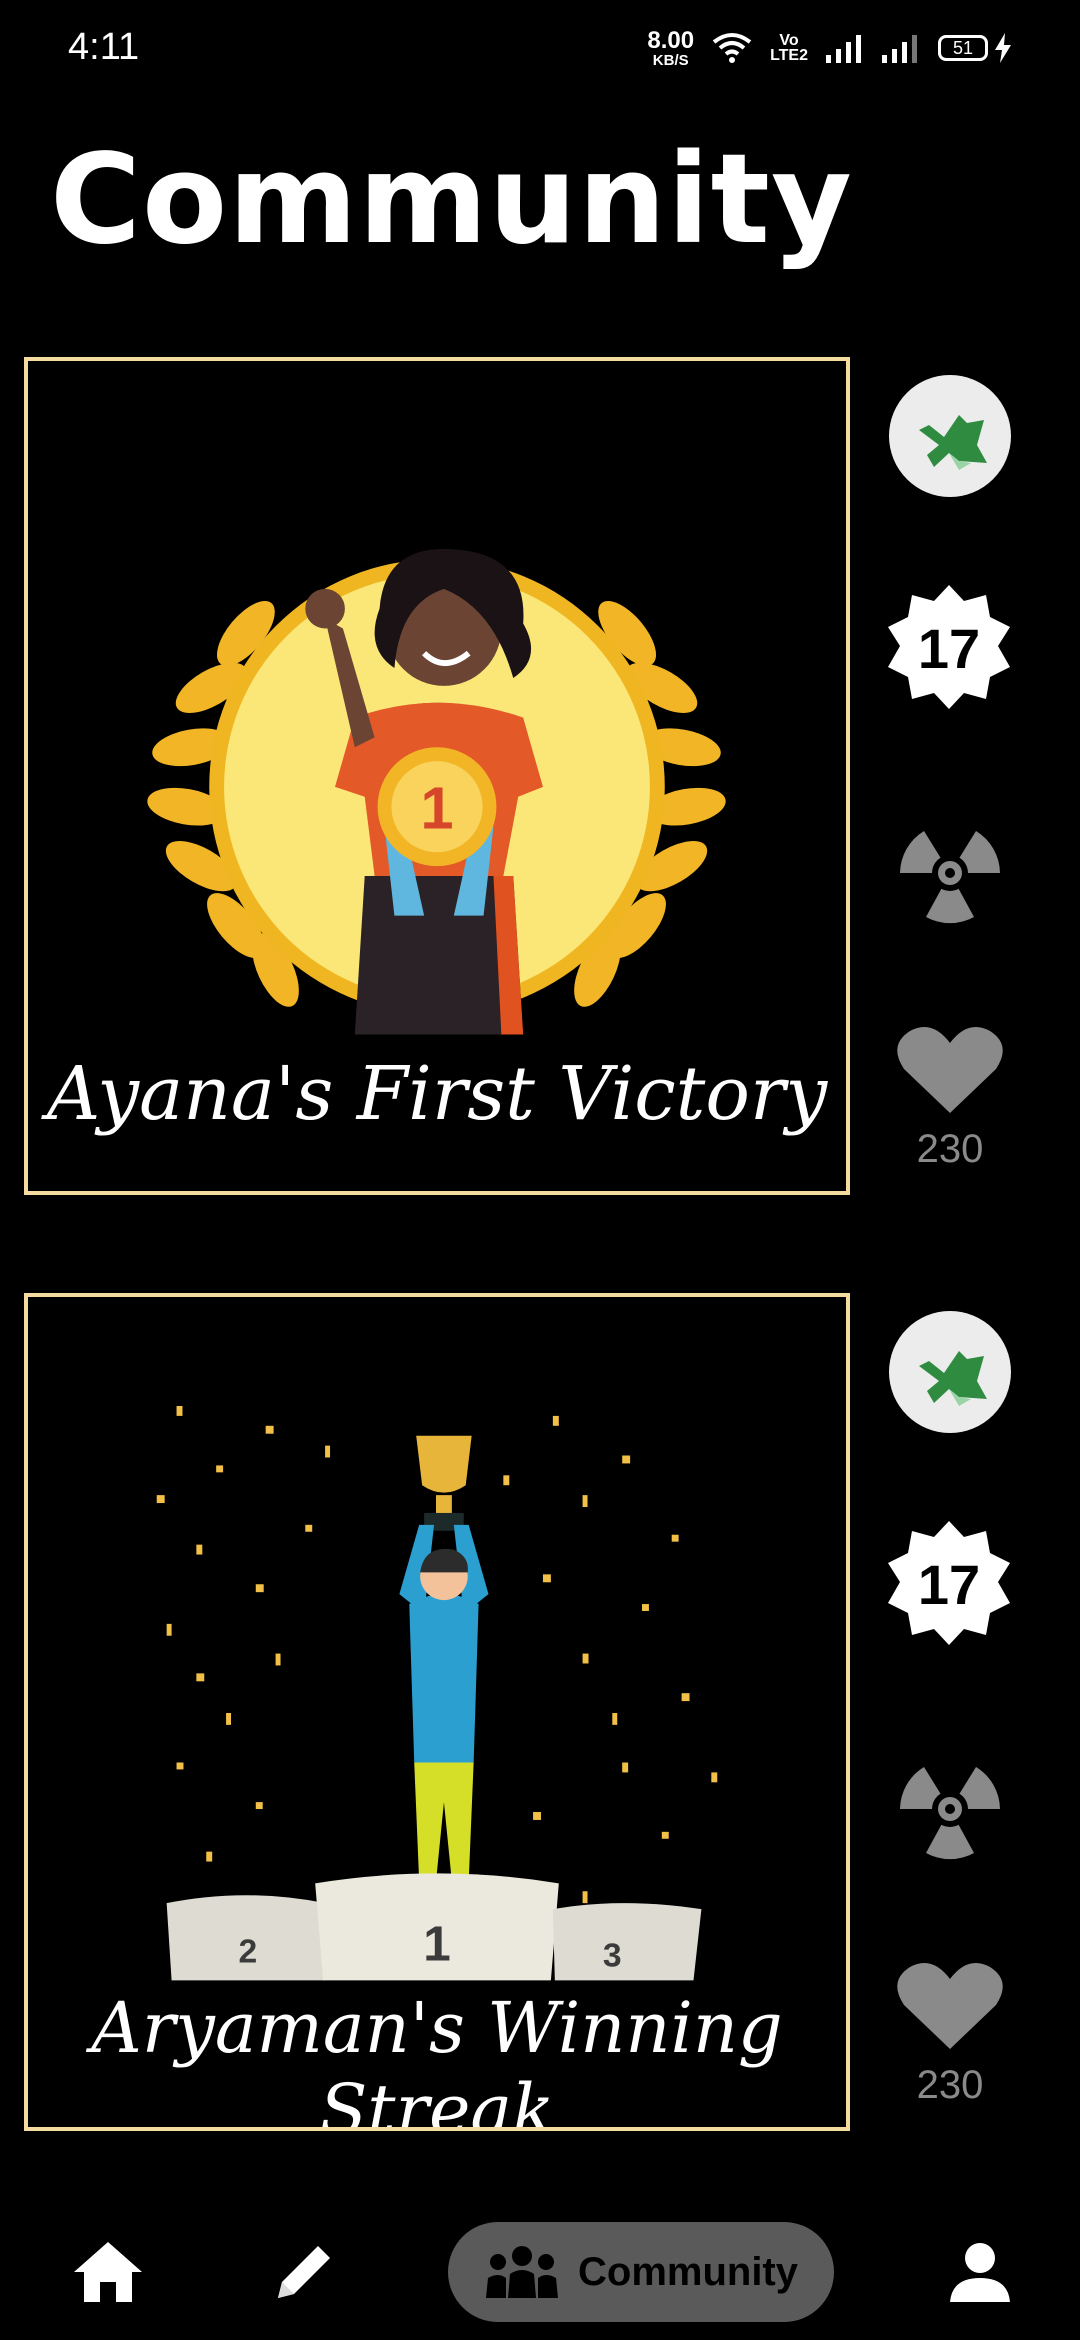 The image size is (1080, 2340). Describe the element at coordinates (963, 48) in the screenshot. I see `battery-level: 51` at that location.